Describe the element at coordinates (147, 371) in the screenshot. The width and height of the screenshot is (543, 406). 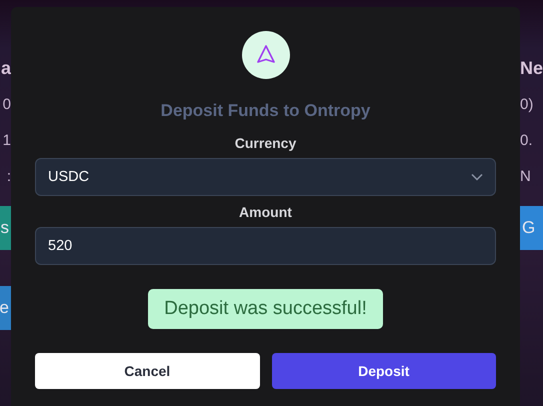
I see `cancel-button: Cancel` at that location.